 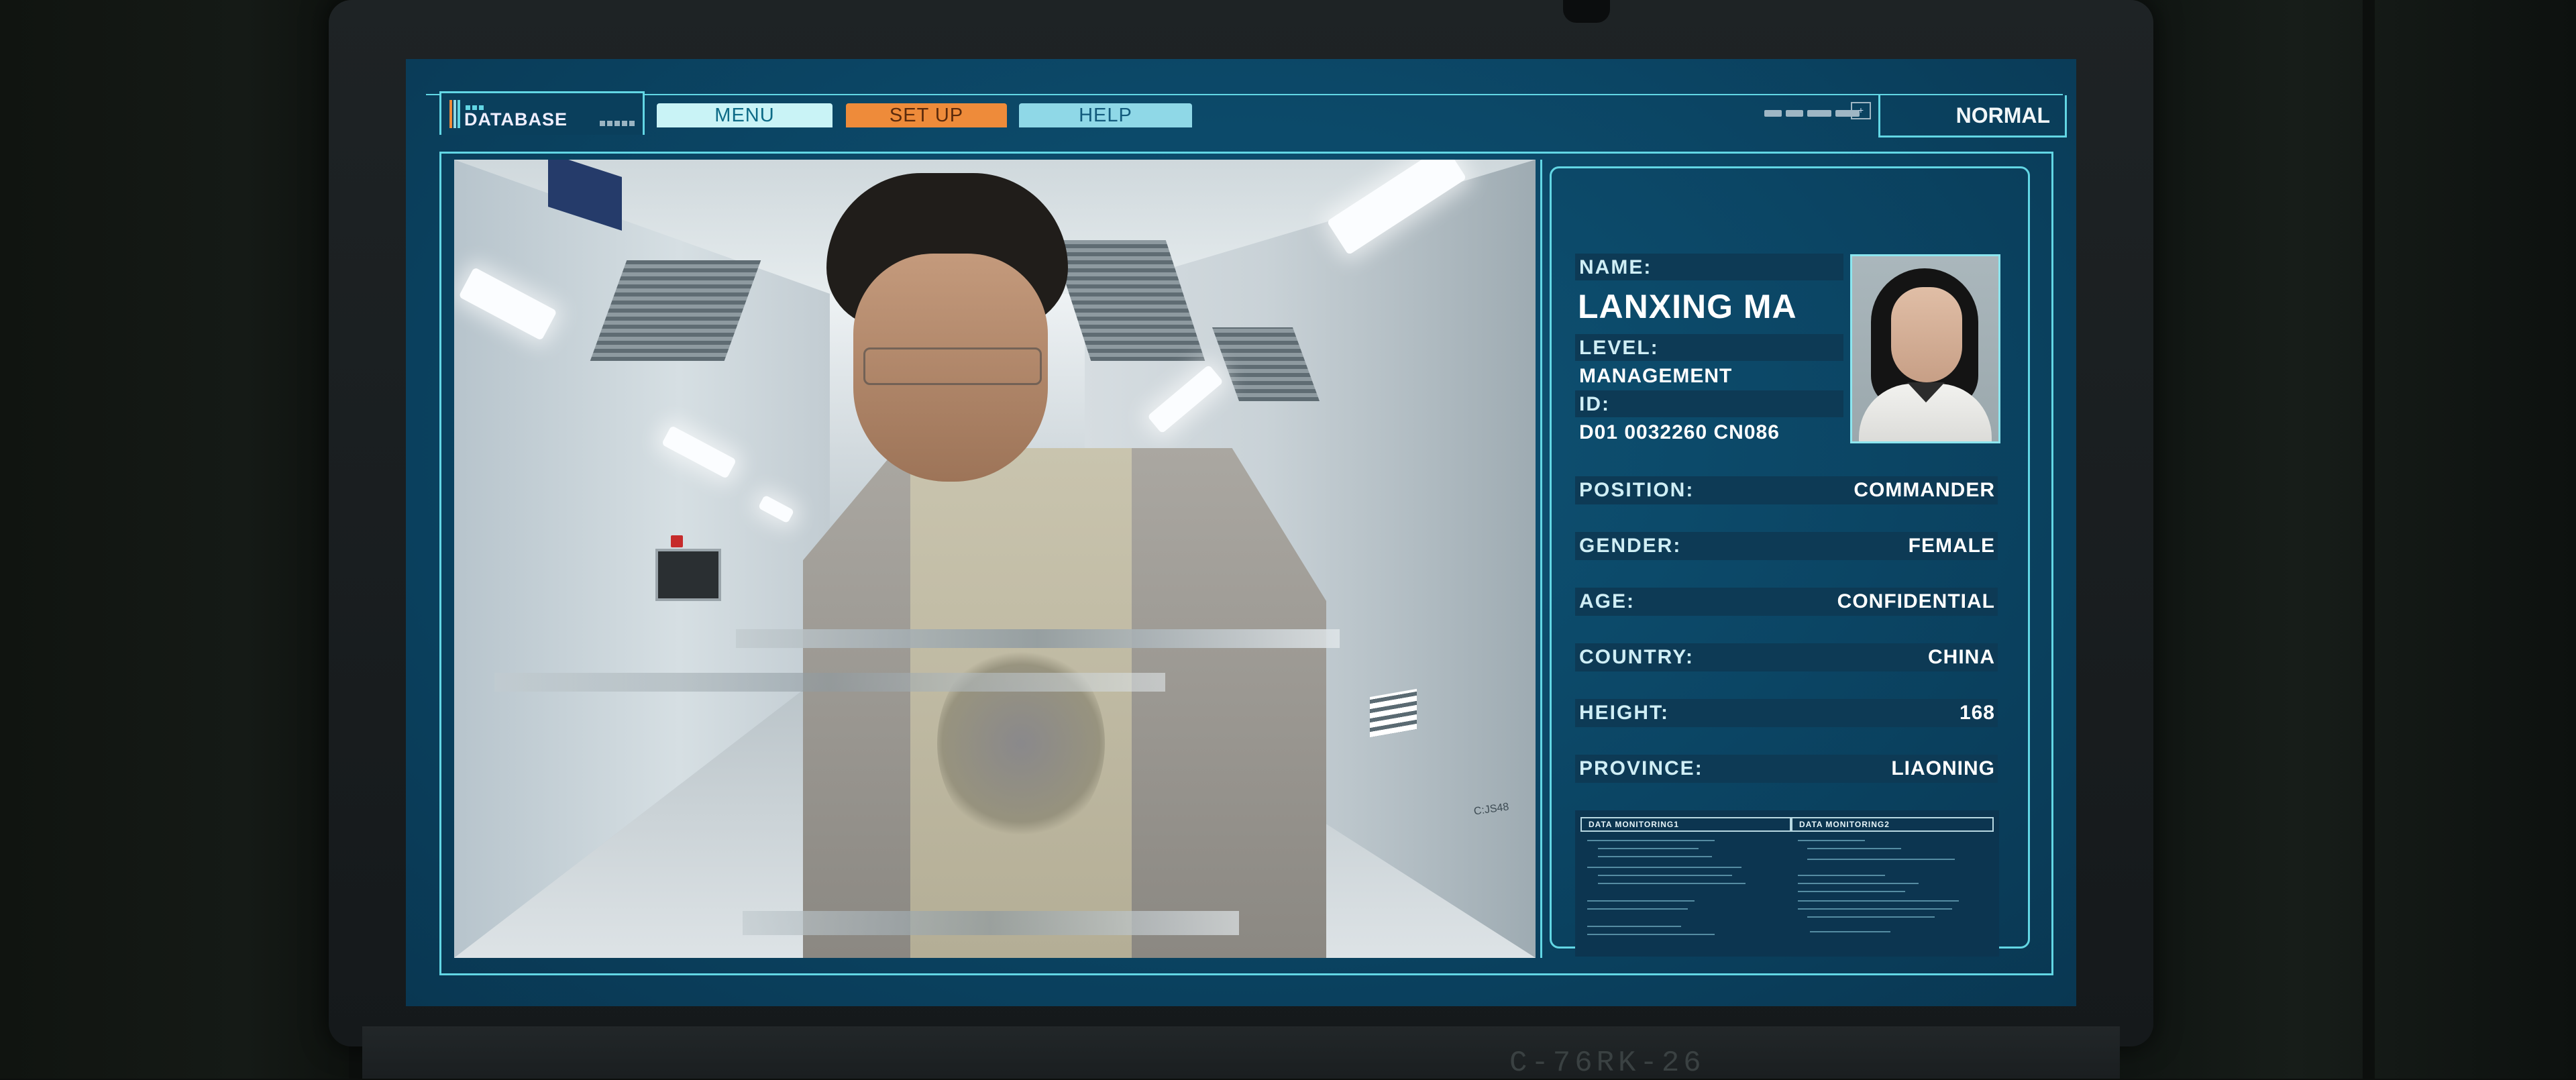 What do you see at coordinates (1687, 306) in the screenshot?
I see `profile-name: LANXING MA` at bounding box center [1687, 306].